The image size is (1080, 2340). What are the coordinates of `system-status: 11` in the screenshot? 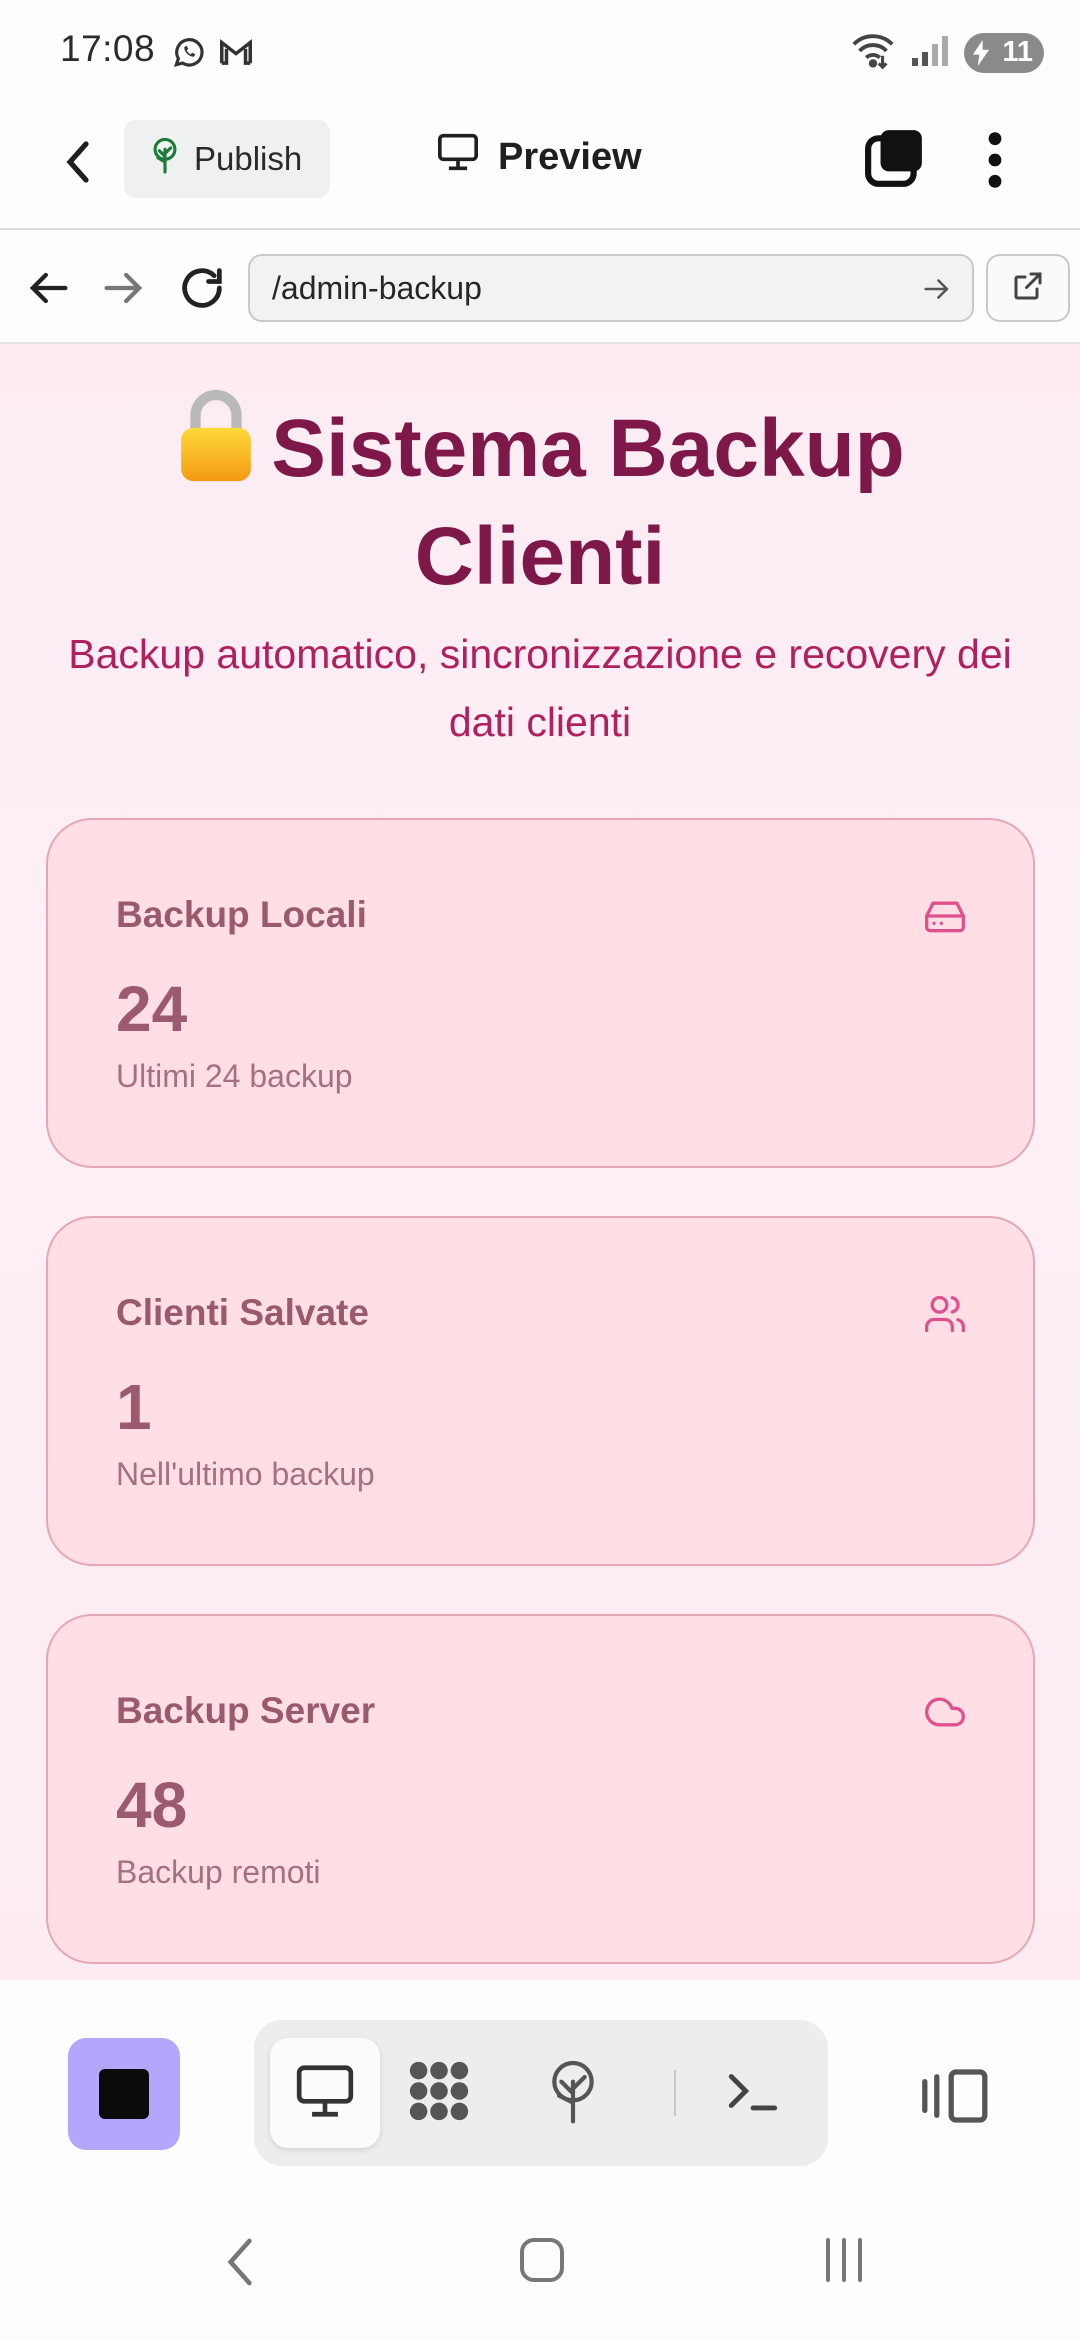 It's located at (947, 52).